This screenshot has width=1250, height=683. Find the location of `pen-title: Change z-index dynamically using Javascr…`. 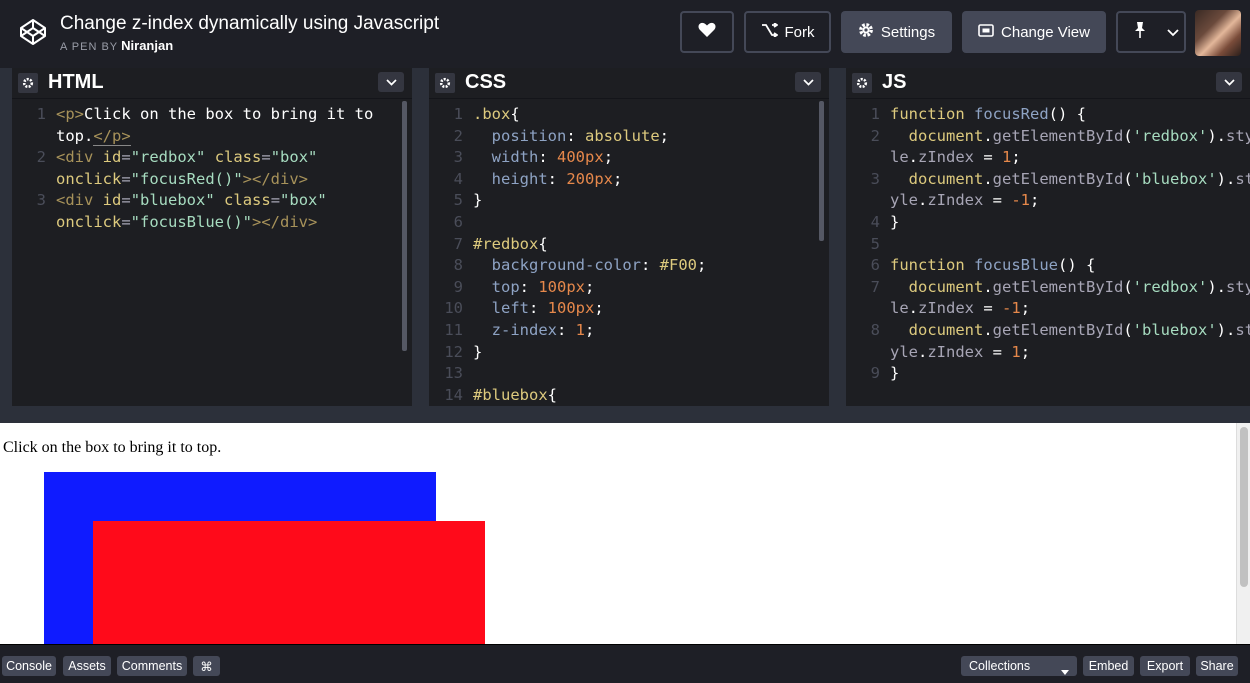

pen-title: Change z-index dynamically using Javascr… is located at coordinates (249, 24).